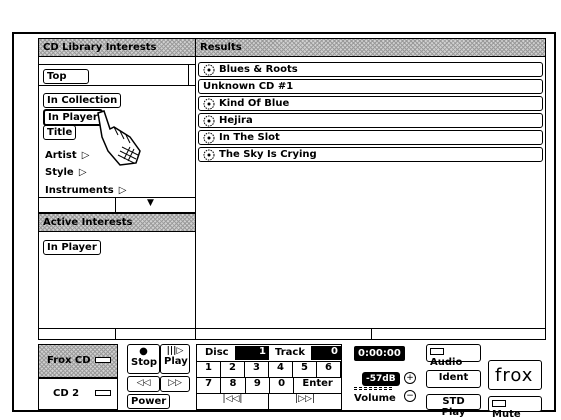  Describe the element at coordinates (72, 247) in the screenshot. I see `active-in-player-button: In Player` at that location.